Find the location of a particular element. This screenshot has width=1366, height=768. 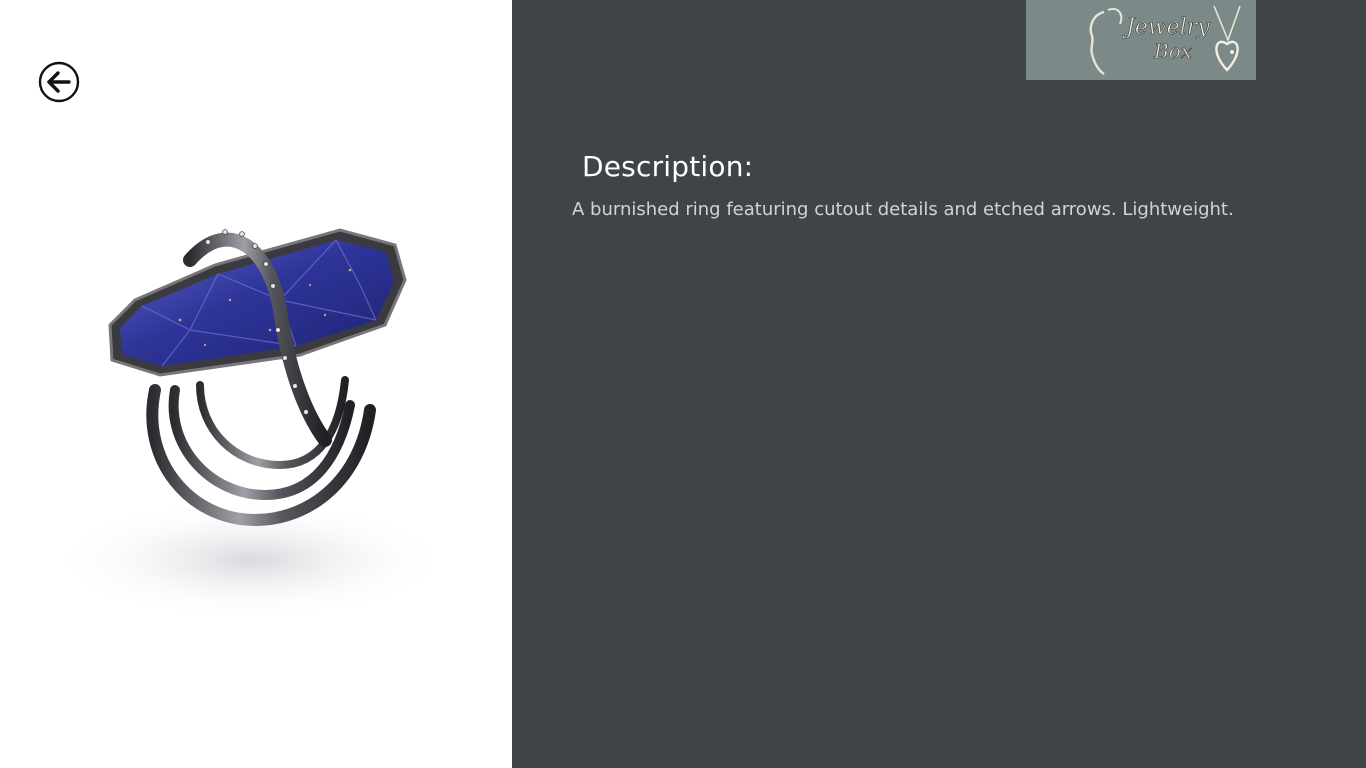

svg-text: Box is located at coordinates (1172, 51).